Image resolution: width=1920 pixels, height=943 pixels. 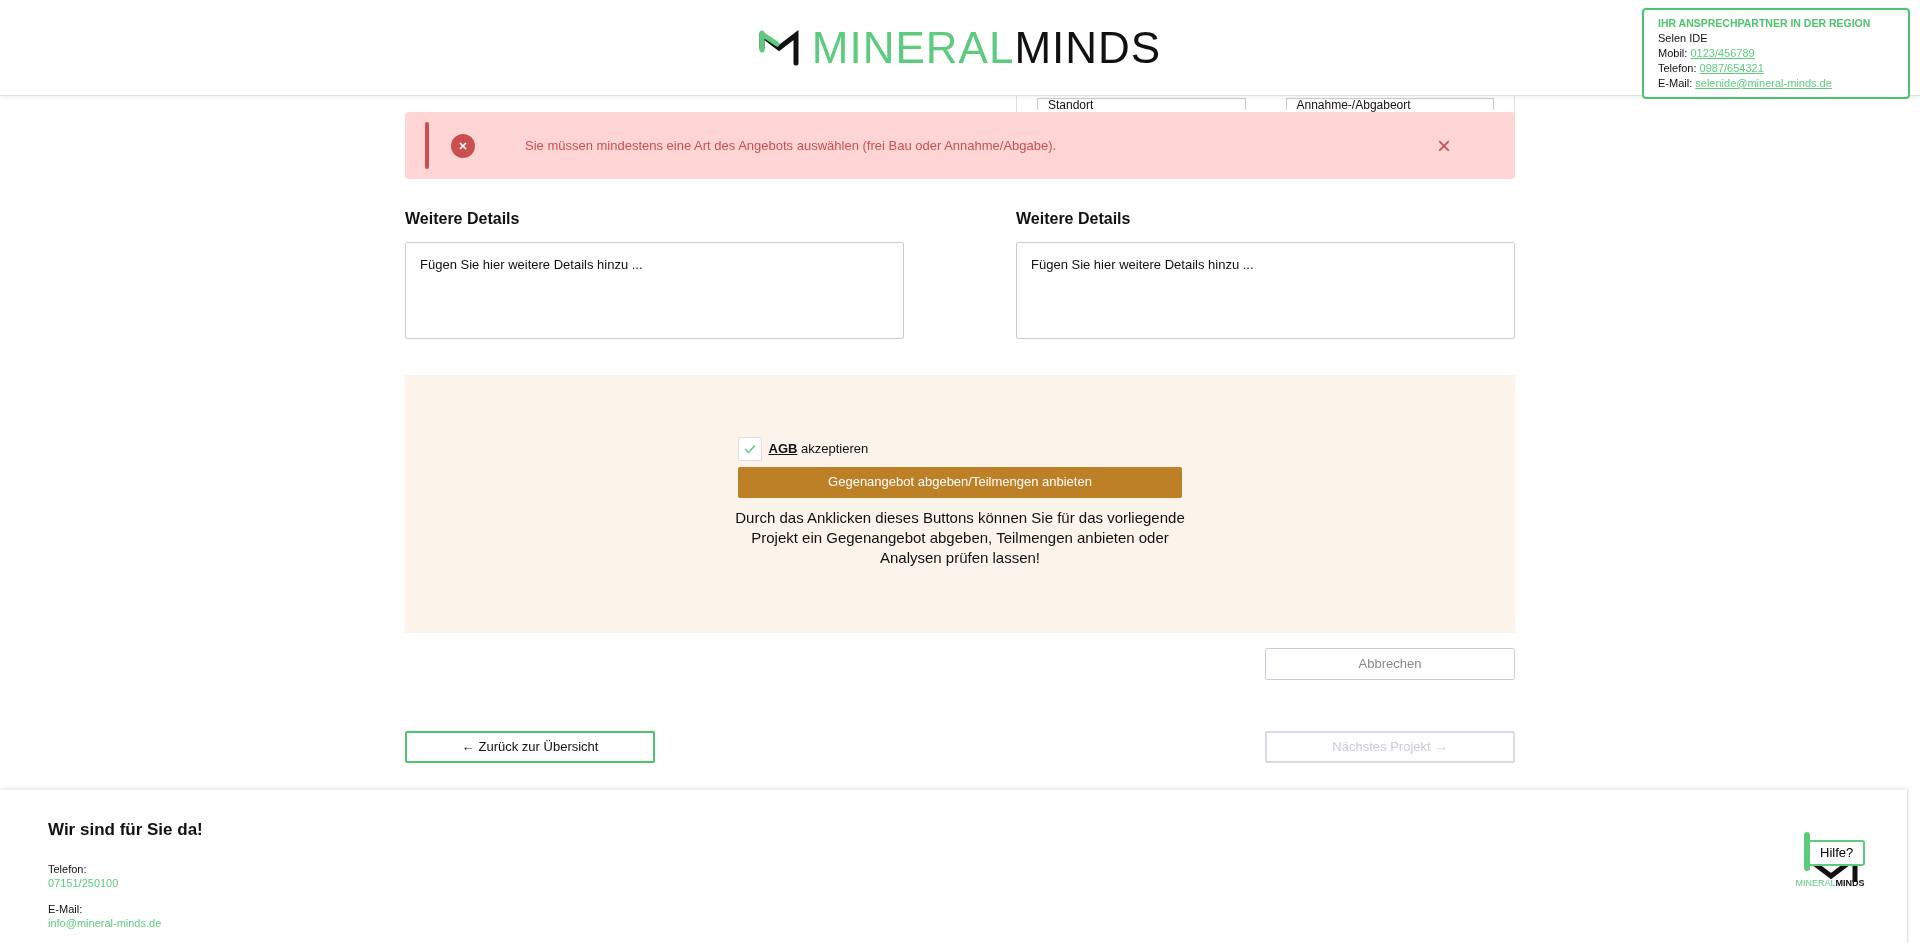 I want to click on alert-message: Sie müssen mindestens eine Art des Angebots auswählen (frei Bau oder Annahme/Abgabe)., so click(x=791, y=145).